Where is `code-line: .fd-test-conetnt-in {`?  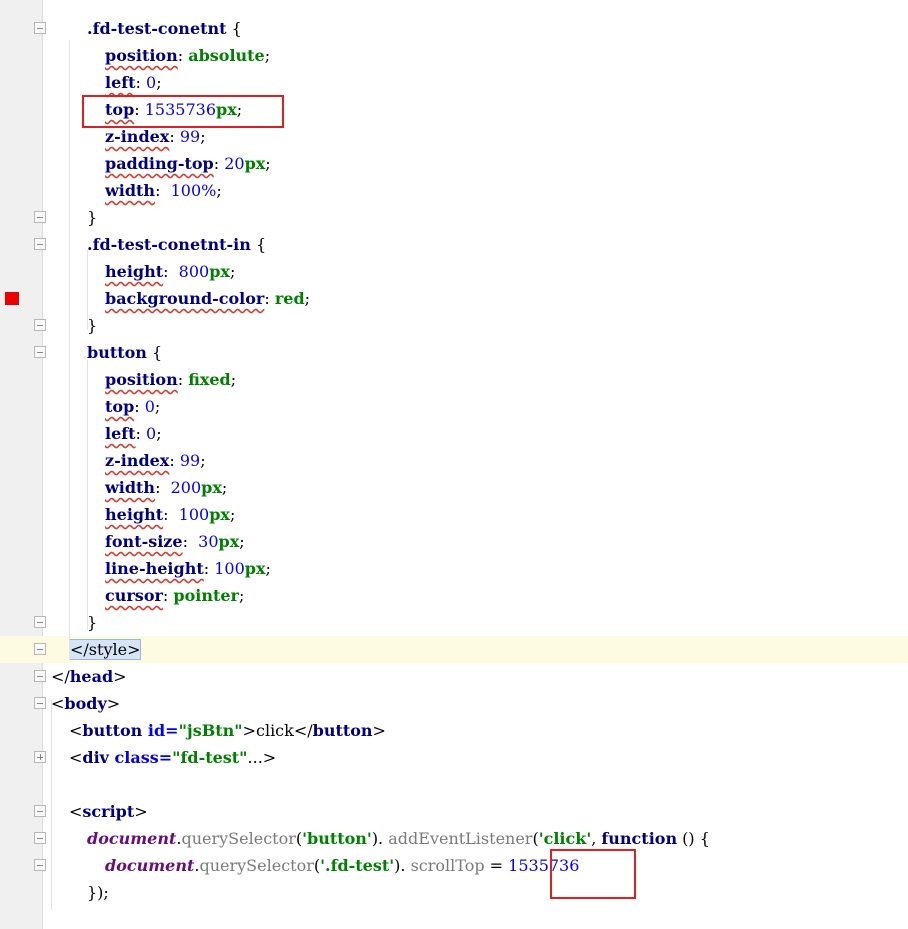 code-line: .fd-test-conetnt-in { is located at coordinates (454, 244).